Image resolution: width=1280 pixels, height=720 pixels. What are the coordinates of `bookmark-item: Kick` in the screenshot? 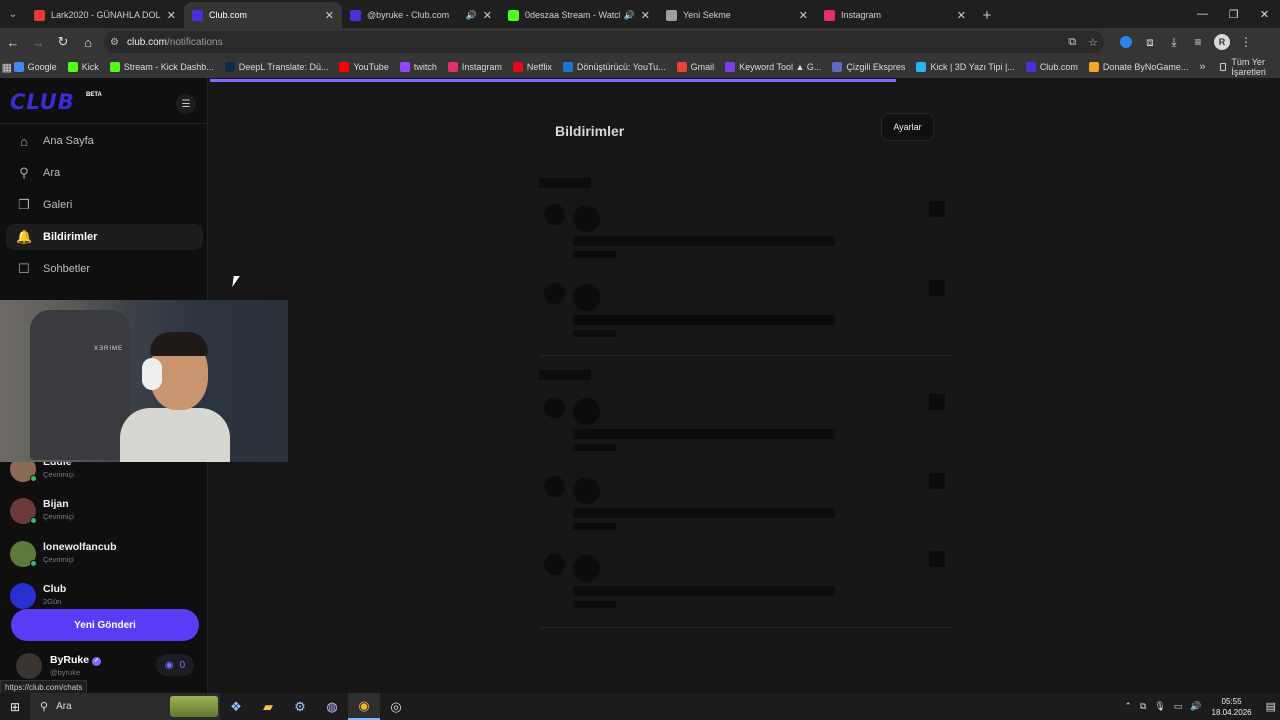 It's located at (83, 67).